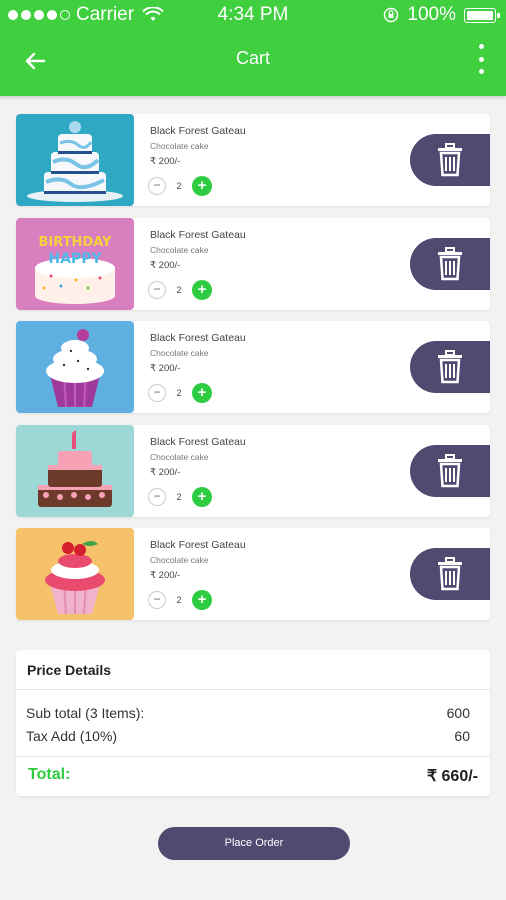 The image size is (506, 900). I want to click on tax-value: 60, so click(462, 736).